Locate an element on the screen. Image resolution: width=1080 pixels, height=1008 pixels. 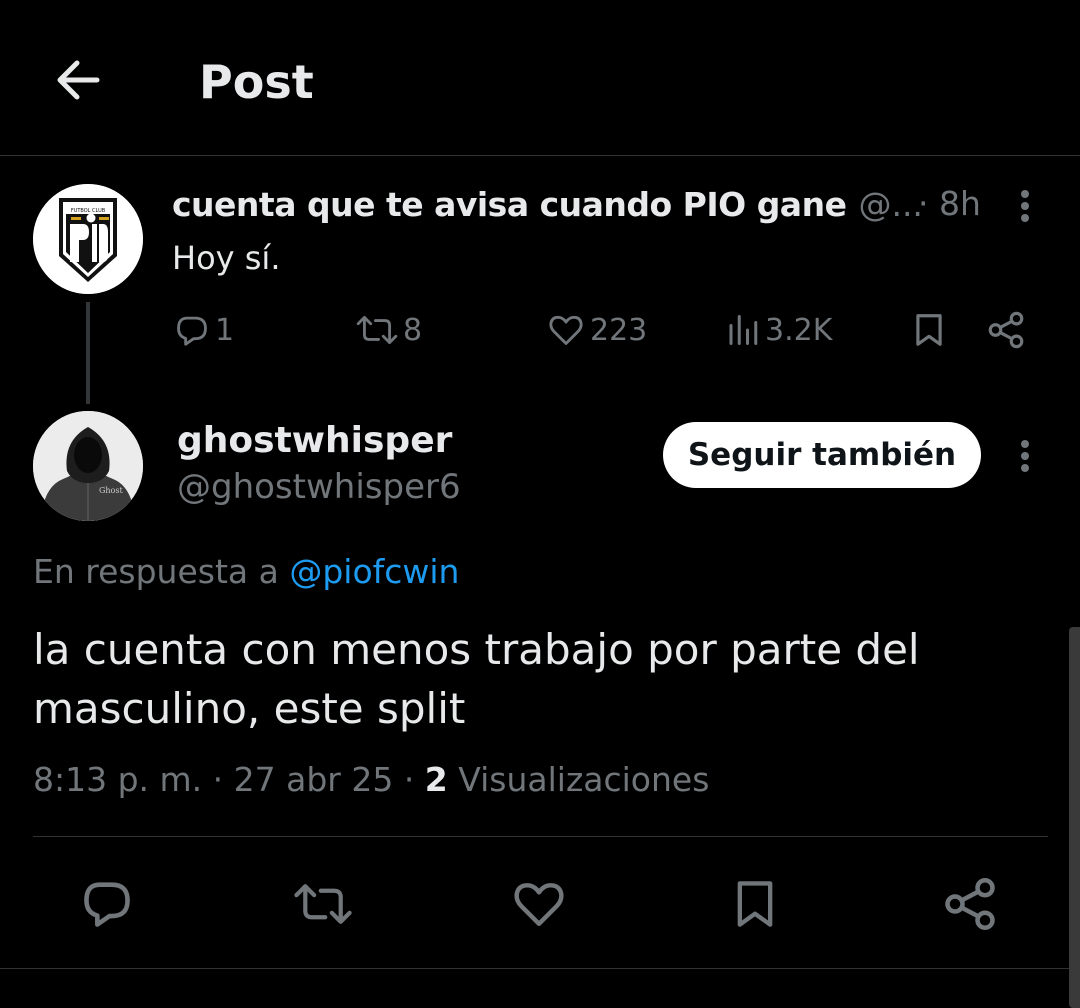
replying-to-handle-link: @piofcwin is located at coordinates (374, 571).